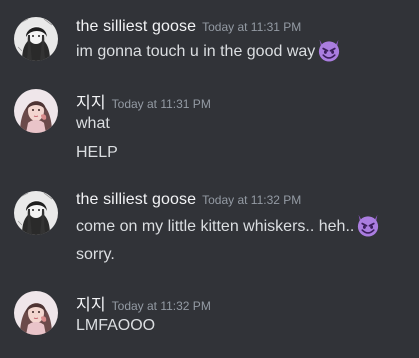  I want to click on message-header: 지지 Today at 11:31 PM, so click(143, 101).